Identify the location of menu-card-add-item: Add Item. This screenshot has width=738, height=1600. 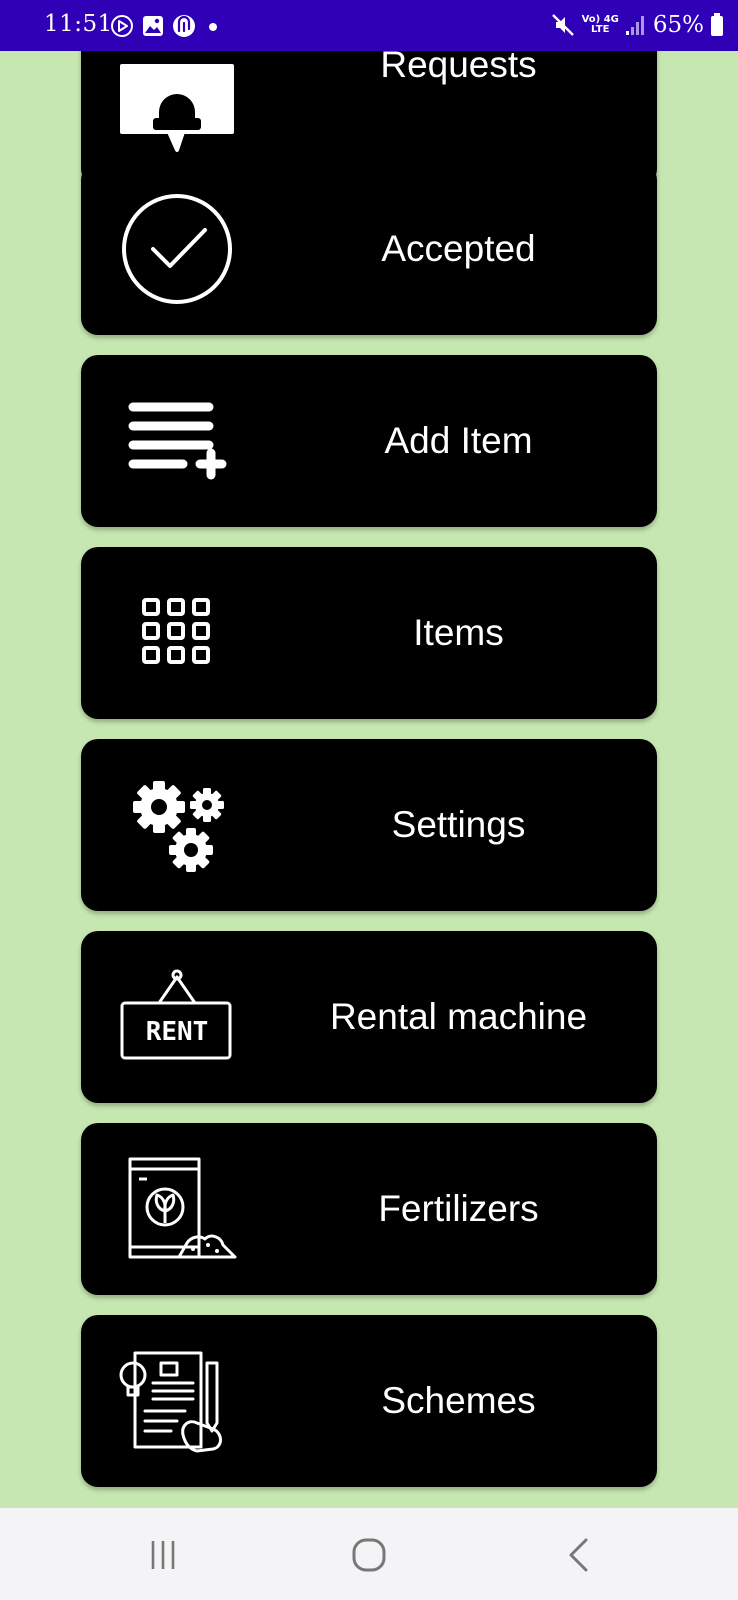
(369, 441).